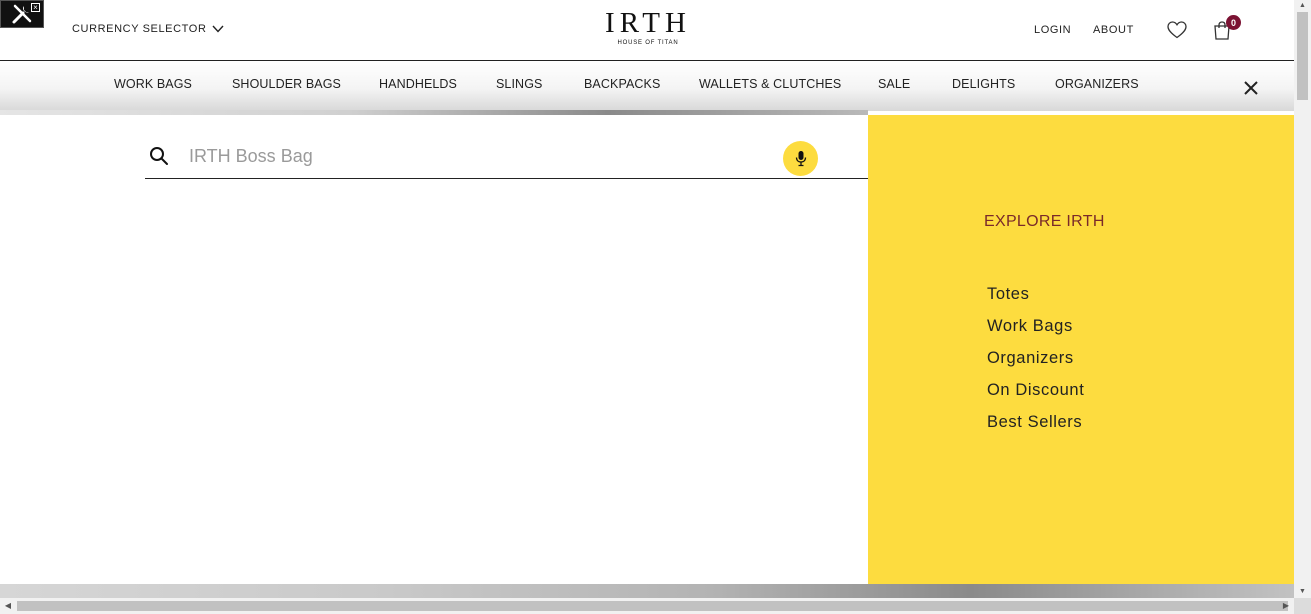 This screenshot has height=614, width=1311. Describe the element at coordinates (648, 43) in the screenshot. I see `logo-subtitle: HOUSE OF TITAN` at that location.